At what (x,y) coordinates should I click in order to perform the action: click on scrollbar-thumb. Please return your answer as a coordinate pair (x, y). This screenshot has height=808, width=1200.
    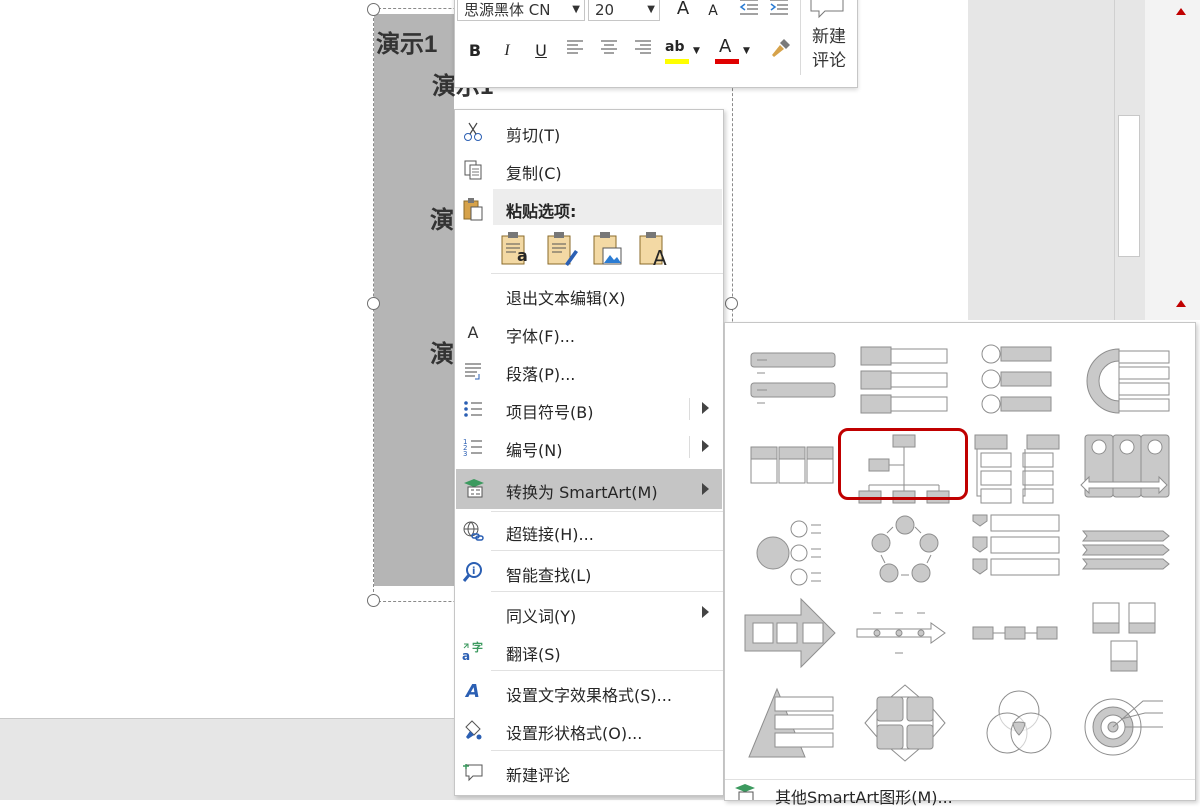
    Looking at the image, I should click on (1129, 186).